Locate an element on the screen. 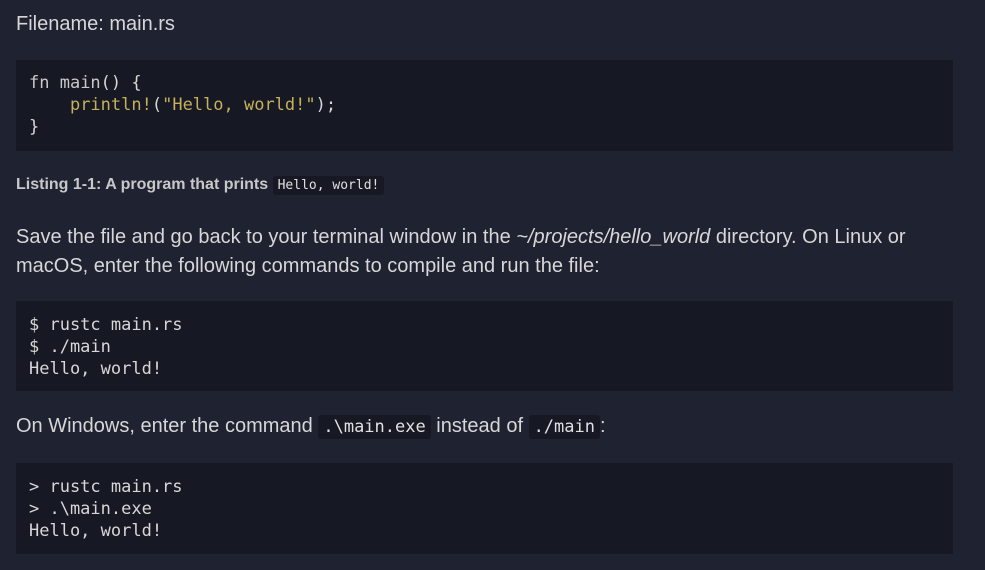 This screenshot has height=570, width=985. macro-println: println! is located at coordinates (110, 105).